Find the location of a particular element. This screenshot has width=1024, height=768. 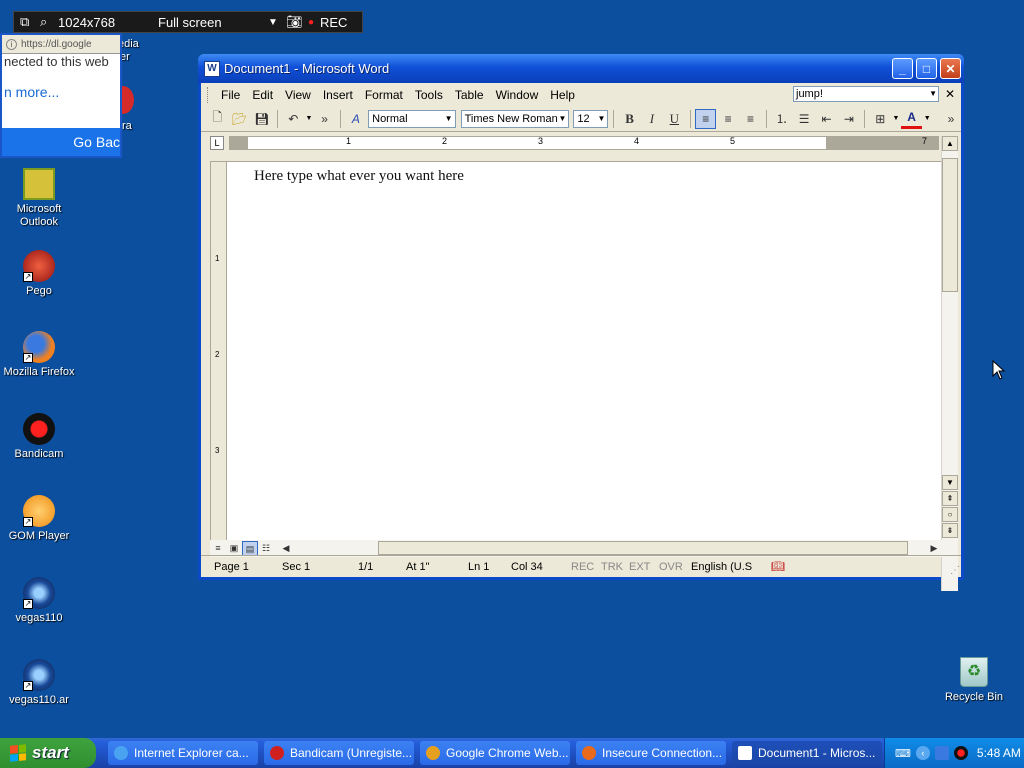

address-bar: i https://dl.google is located at coordinates (61, 44).